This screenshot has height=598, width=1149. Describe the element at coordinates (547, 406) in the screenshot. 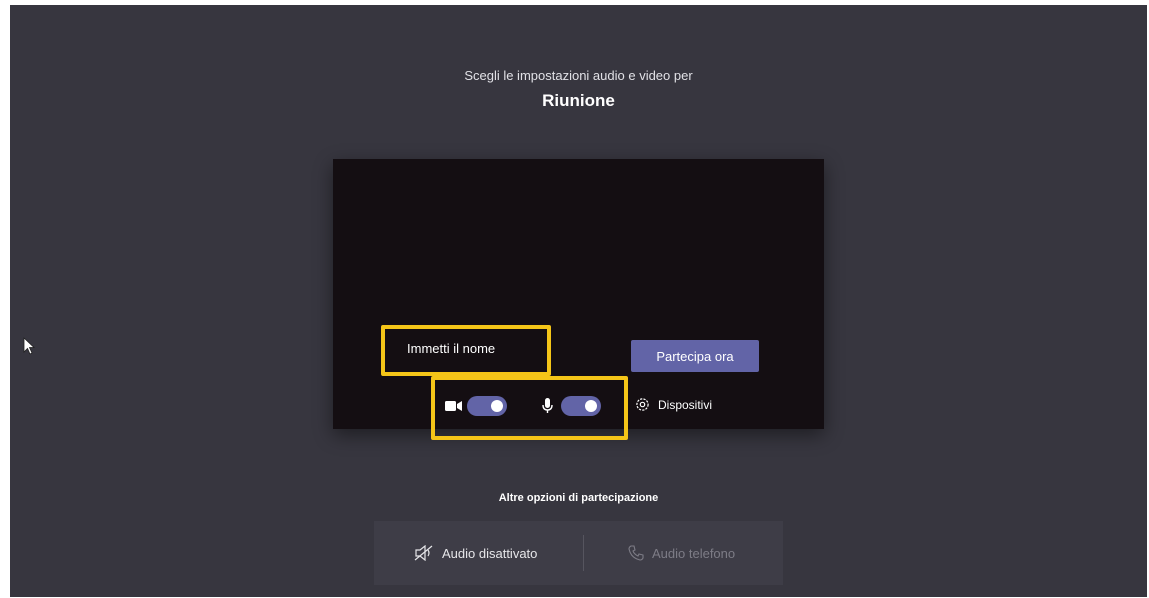

I see `microphone-icon` at that location.